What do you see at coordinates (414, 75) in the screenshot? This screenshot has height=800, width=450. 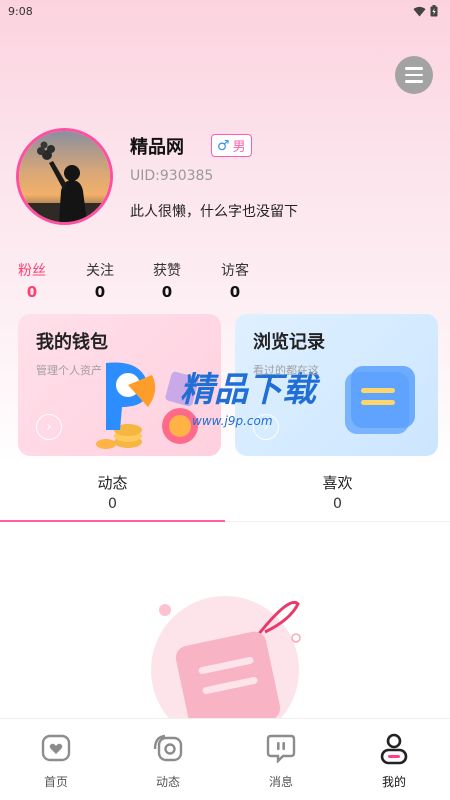 I see `menu-button` at bounding box center [414, 75].